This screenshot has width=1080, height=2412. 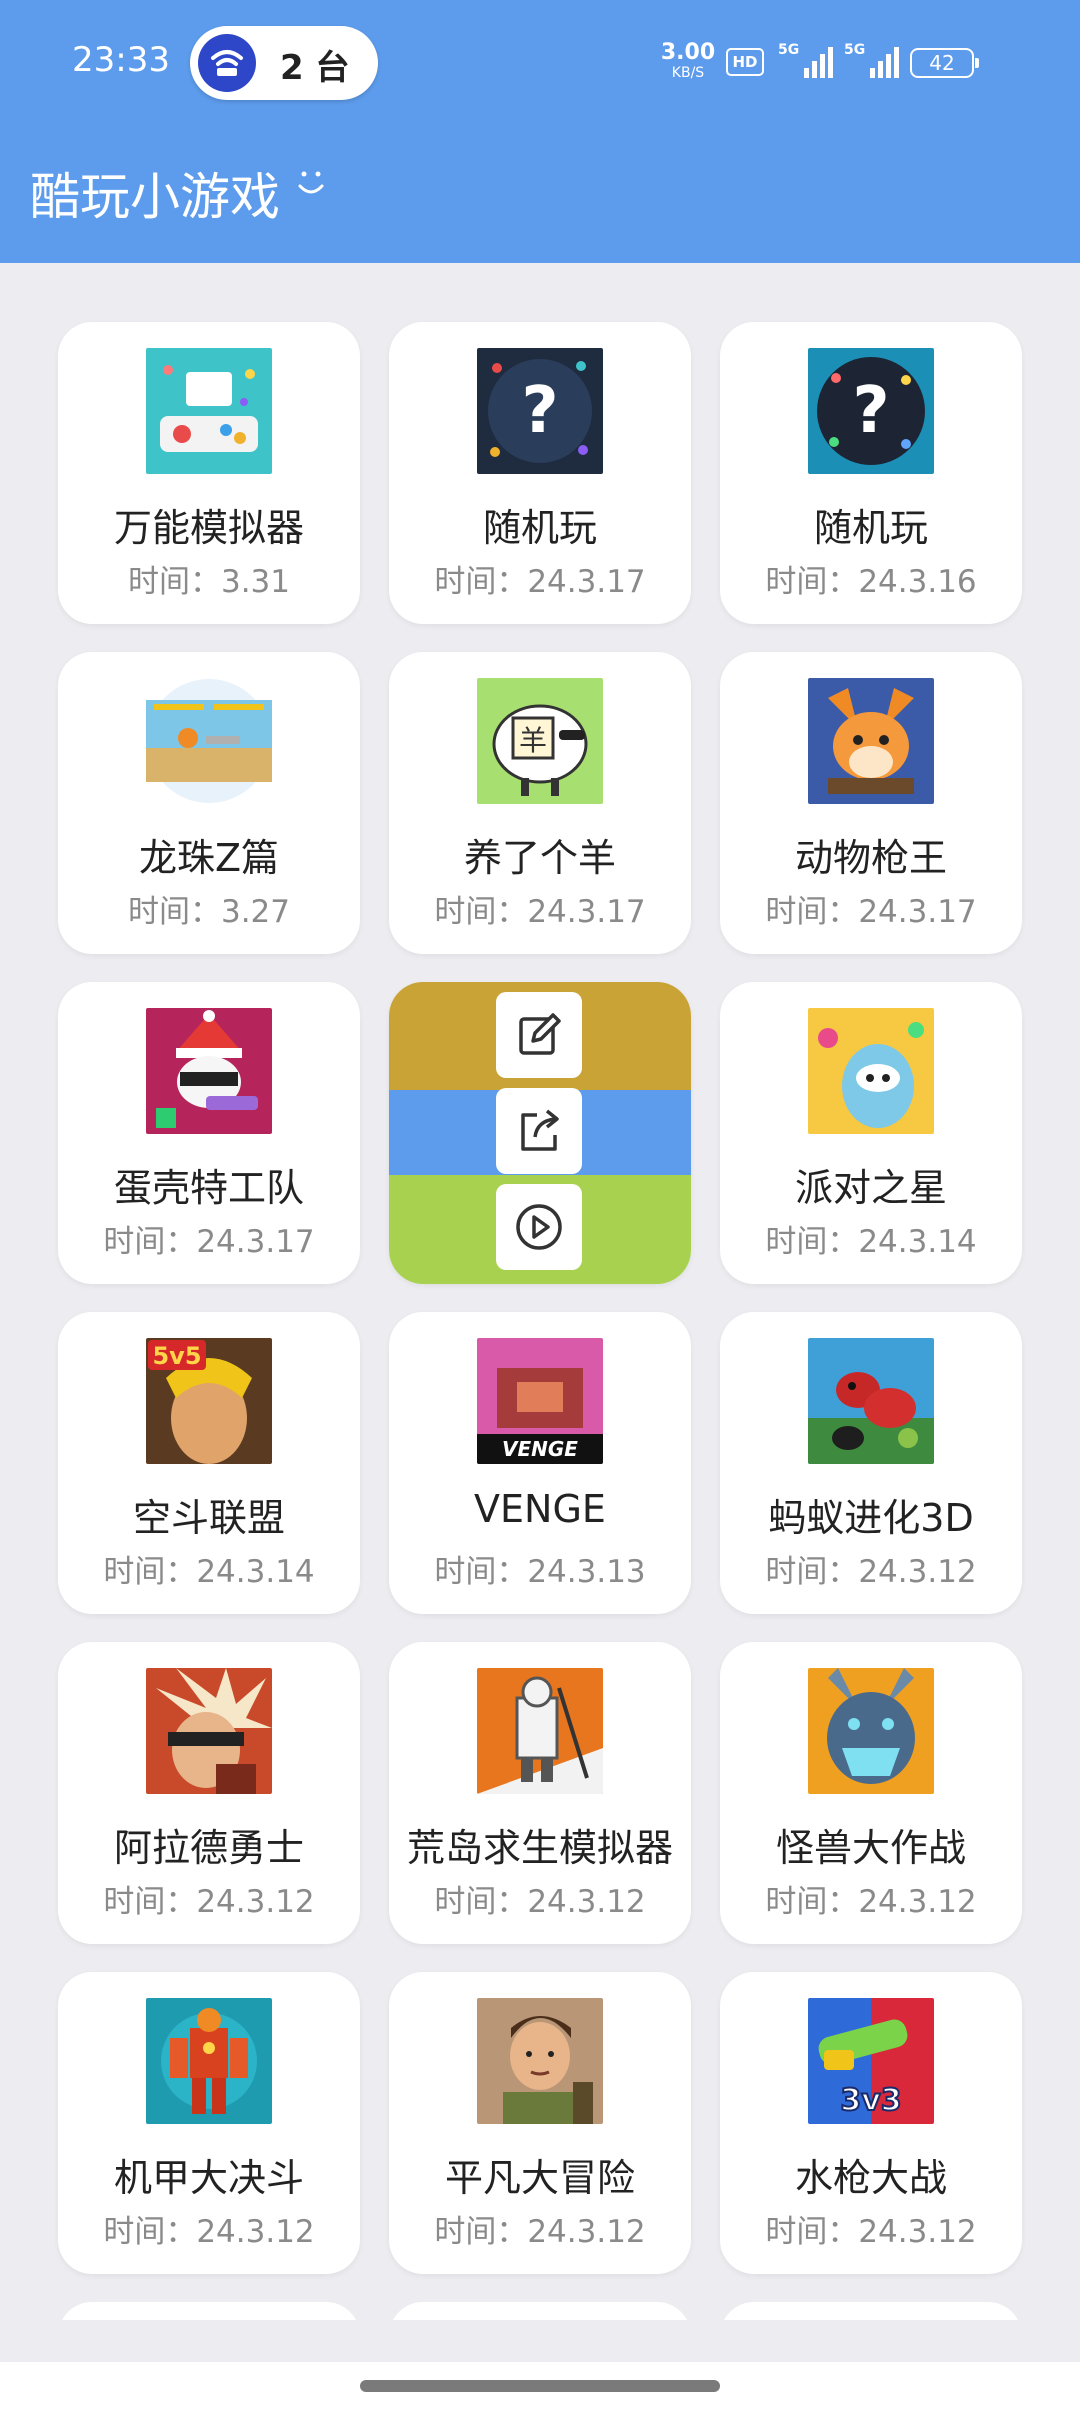 What do you see at coordinates (944, 63) in the screenshot?
I see `battery-icon: 42` at bounding box center [944, 63].